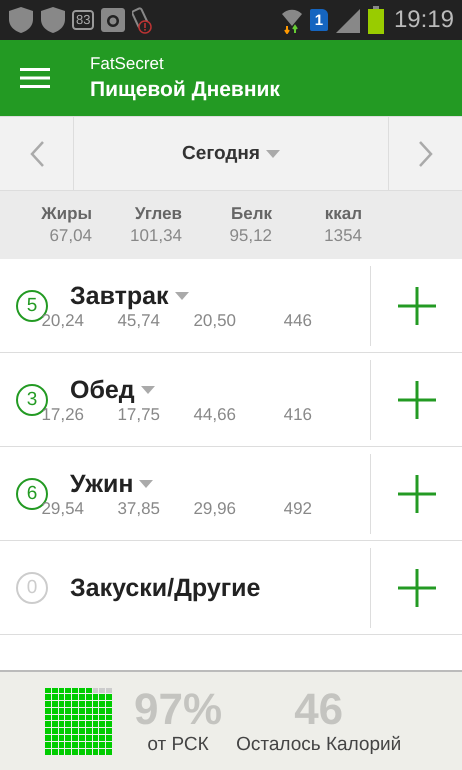 The height and width of the screenshot is (770, 462). Describe the element at coordinates (36, 154) in the screenshot. I see `chevron-left-icon` at that location.